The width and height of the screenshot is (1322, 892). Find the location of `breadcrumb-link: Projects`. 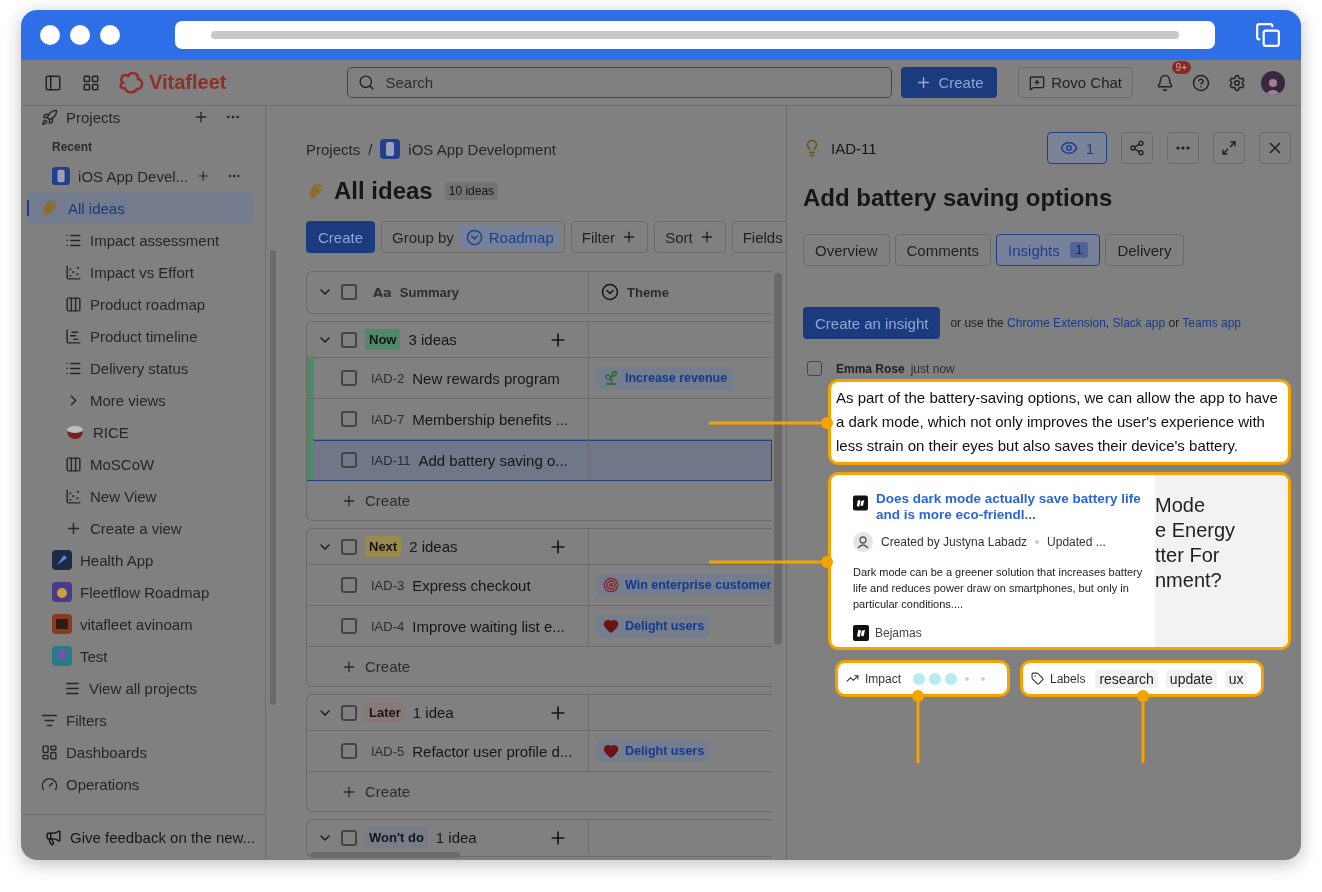

breadcrumb-link: Projects is located at coordinates (333, 149).